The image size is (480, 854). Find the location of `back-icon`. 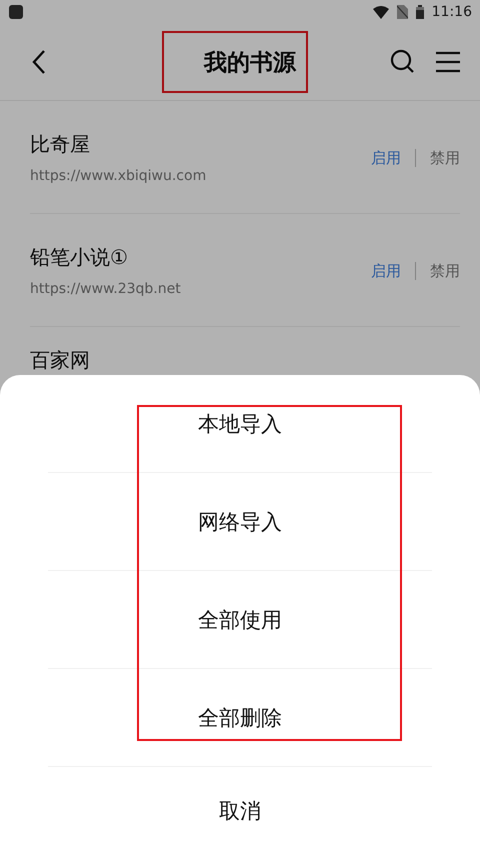

back-icon is located at coordinates (39, 62).